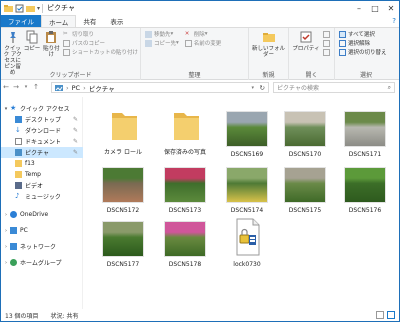  What do you see at coordinates (247, 142) in the screenshot?
I see `item-photo: DSCN5169` at bounding box center [247, 142].